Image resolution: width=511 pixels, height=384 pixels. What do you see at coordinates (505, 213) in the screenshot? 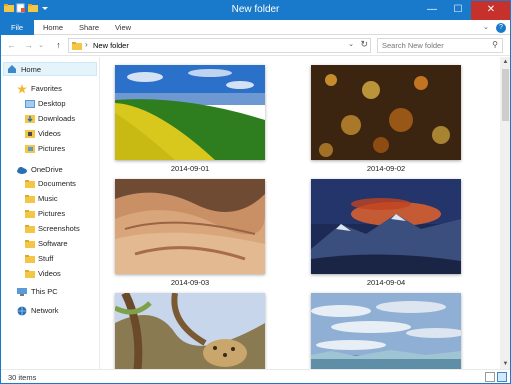
I see `vertical-scrollbar: ▲ ▼` at bounding box center [505, 213].